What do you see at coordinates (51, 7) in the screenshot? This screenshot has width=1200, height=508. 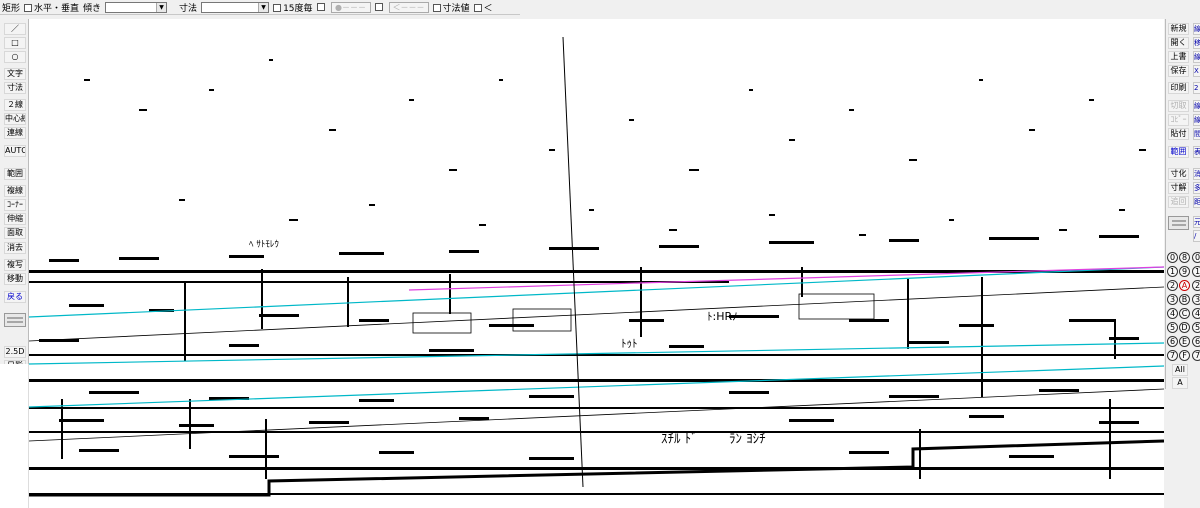 I see `hv-checkbox: 水平・垂直` at bounding box center [51, 7].